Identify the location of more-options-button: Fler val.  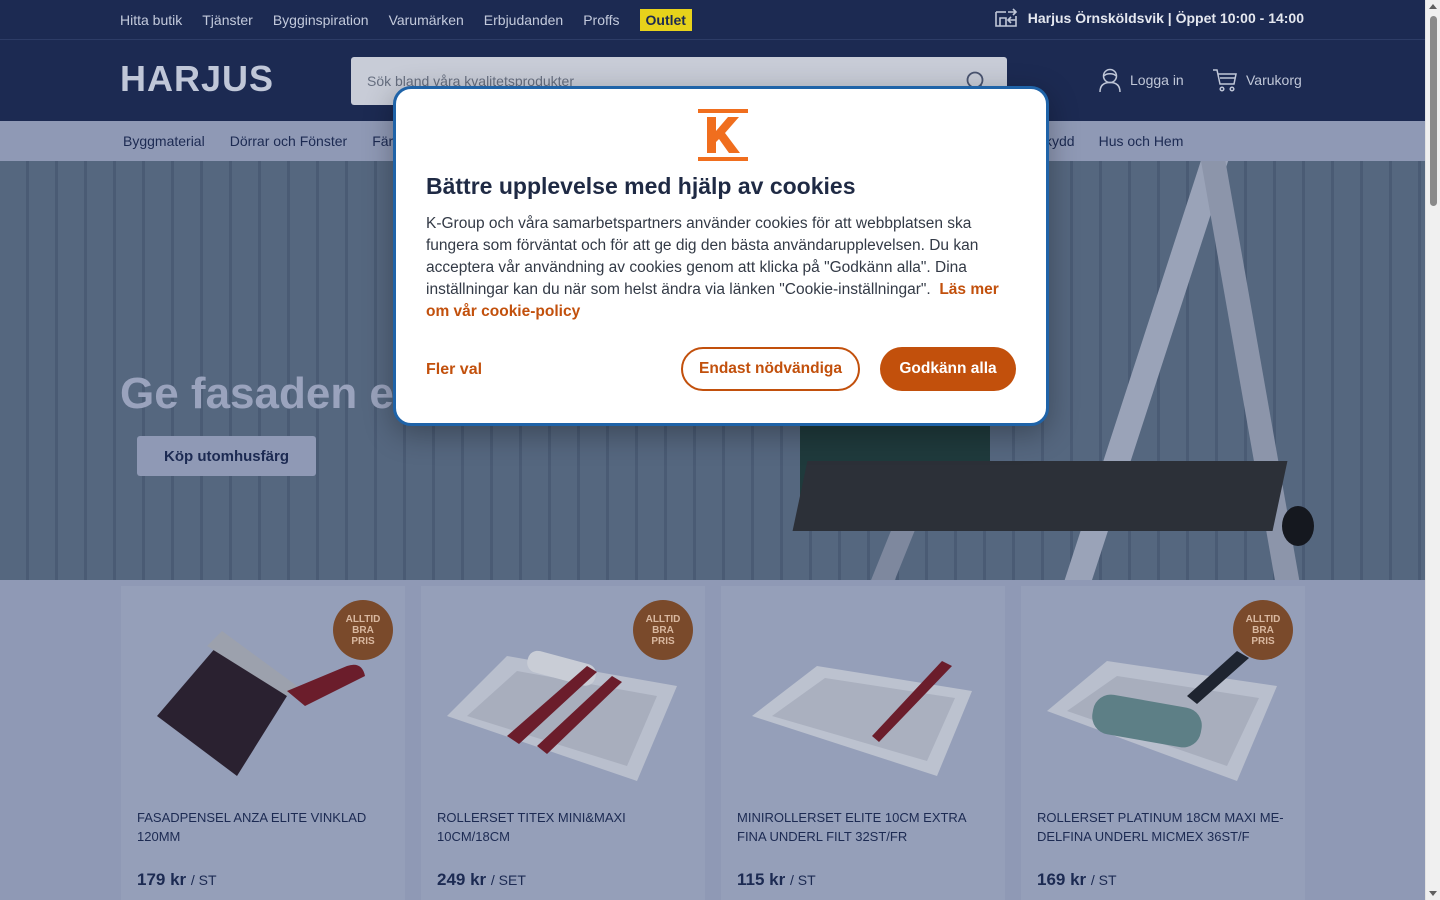
(454, 370).